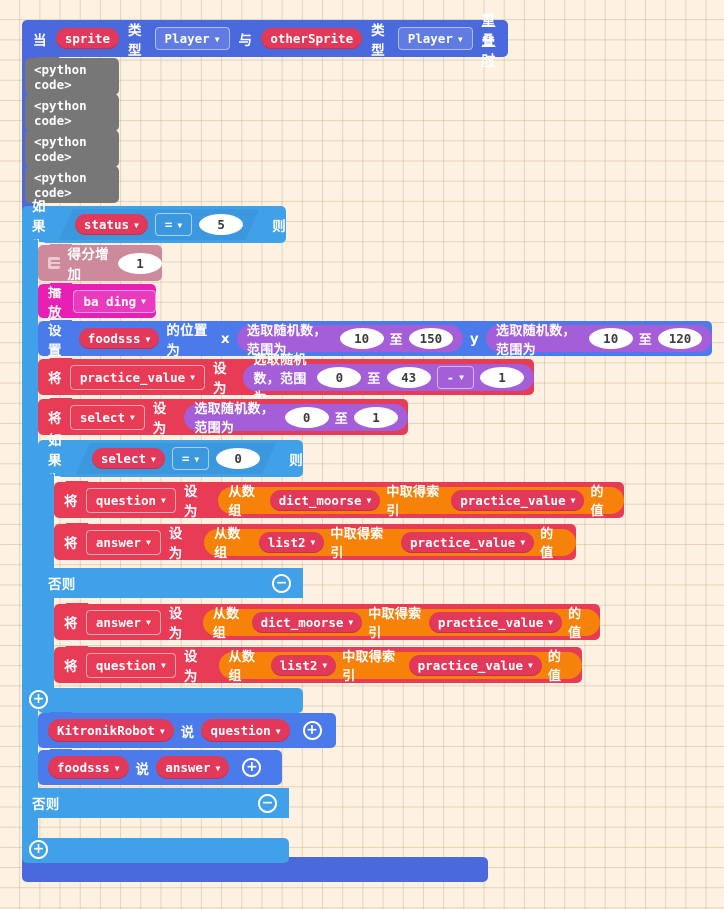 Image resolution: width=724 pixels, height=909 pixels. What do you see at coordinates (306, 417) in the screenshot?
I see `random-select-min: 0` at bounding box center [306, 417].